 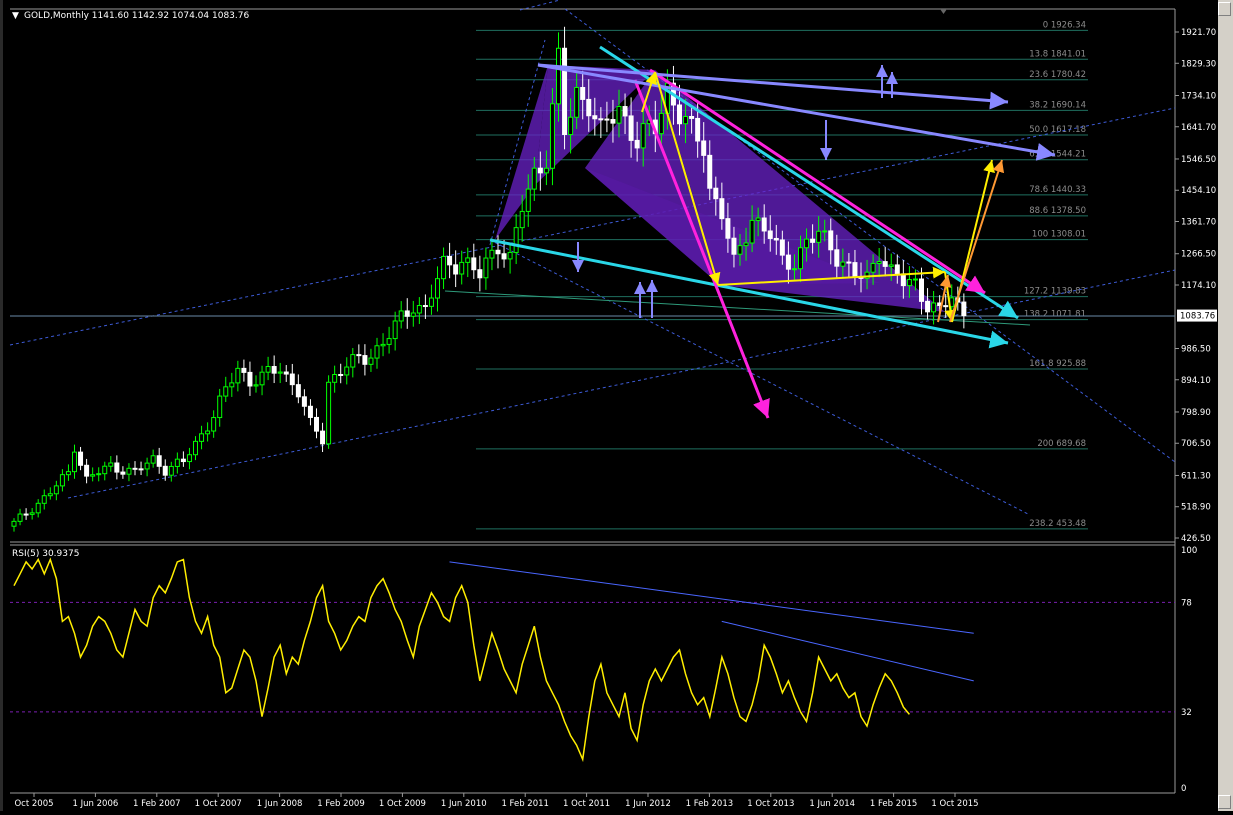 What do you see at coordinates (1224, 802) in the screenshot?
I see `scroll-down-button` at bounding box center [1224, 802].